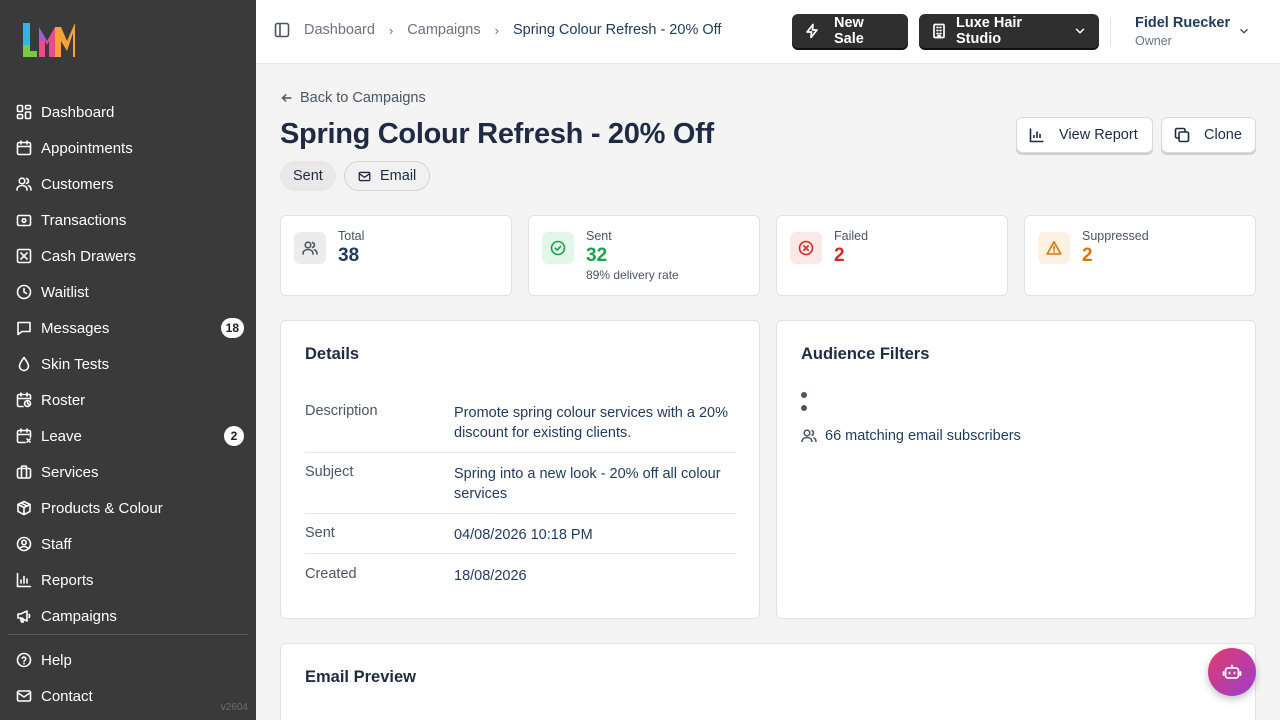  I want to click on user-circle-icon, so click(24, 544).